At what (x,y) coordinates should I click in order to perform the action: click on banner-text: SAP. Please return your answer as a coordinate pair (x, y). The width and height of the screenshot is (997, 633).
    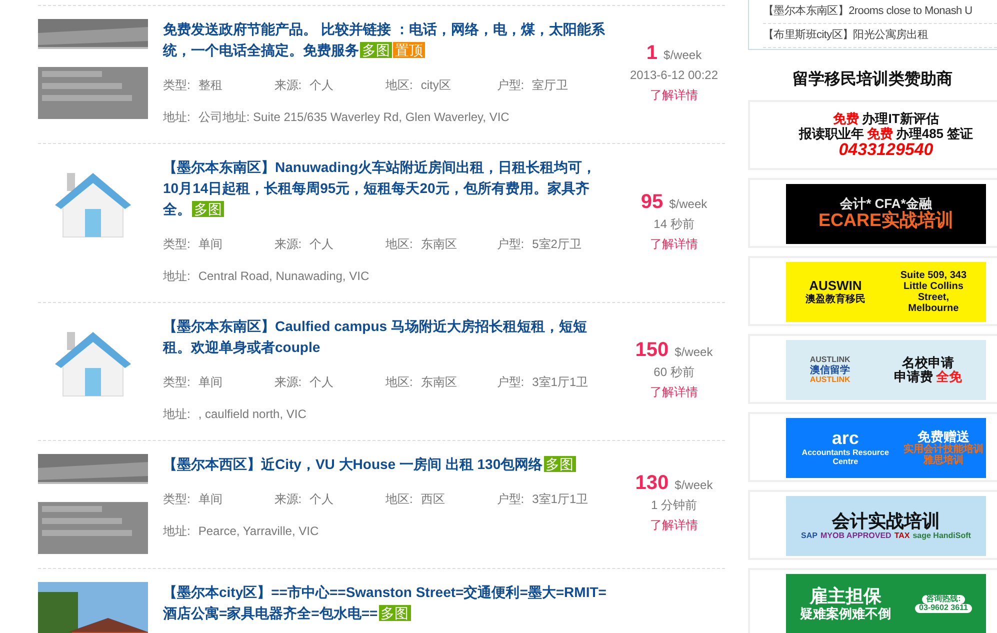
    Looking at the image, I should click on (809, 536).